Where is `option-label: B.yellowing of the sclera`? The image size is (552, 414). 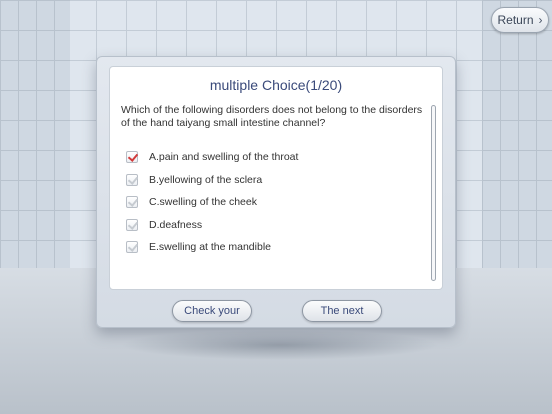
option-label: B.yellowing of the sclera is located at coordinates (206, 179).